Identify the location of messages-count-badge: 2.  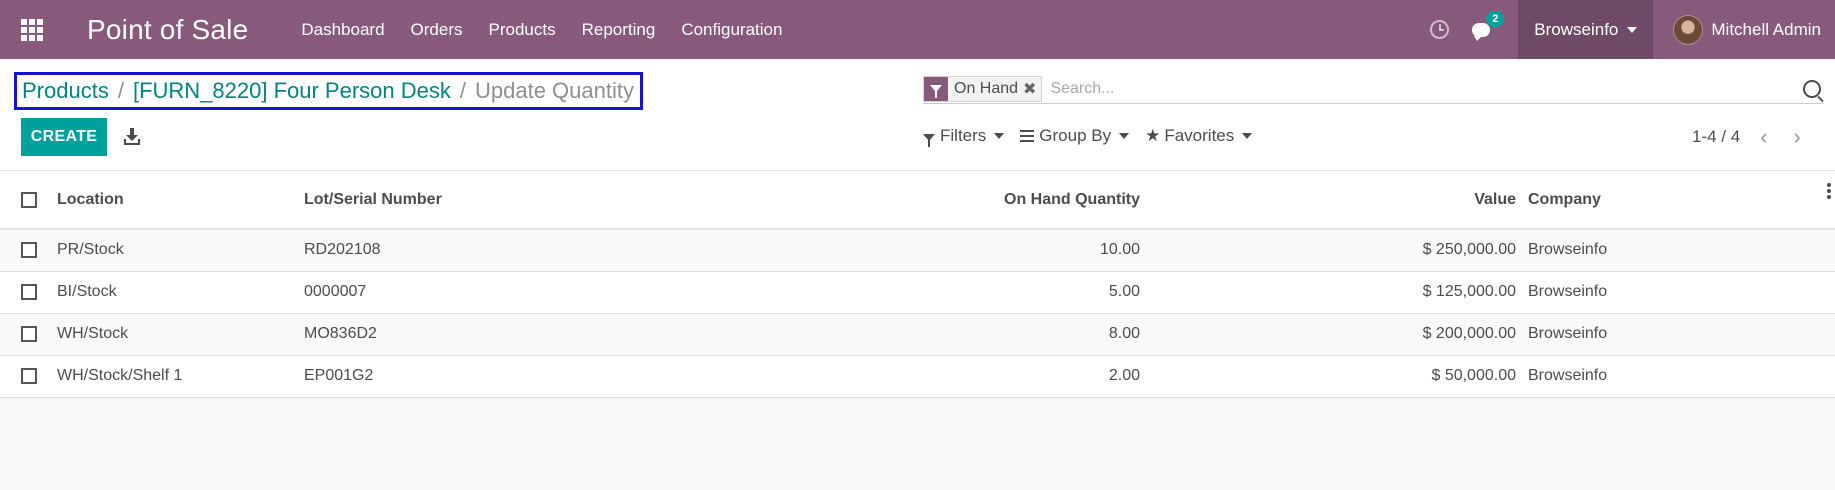
(1495, 18).